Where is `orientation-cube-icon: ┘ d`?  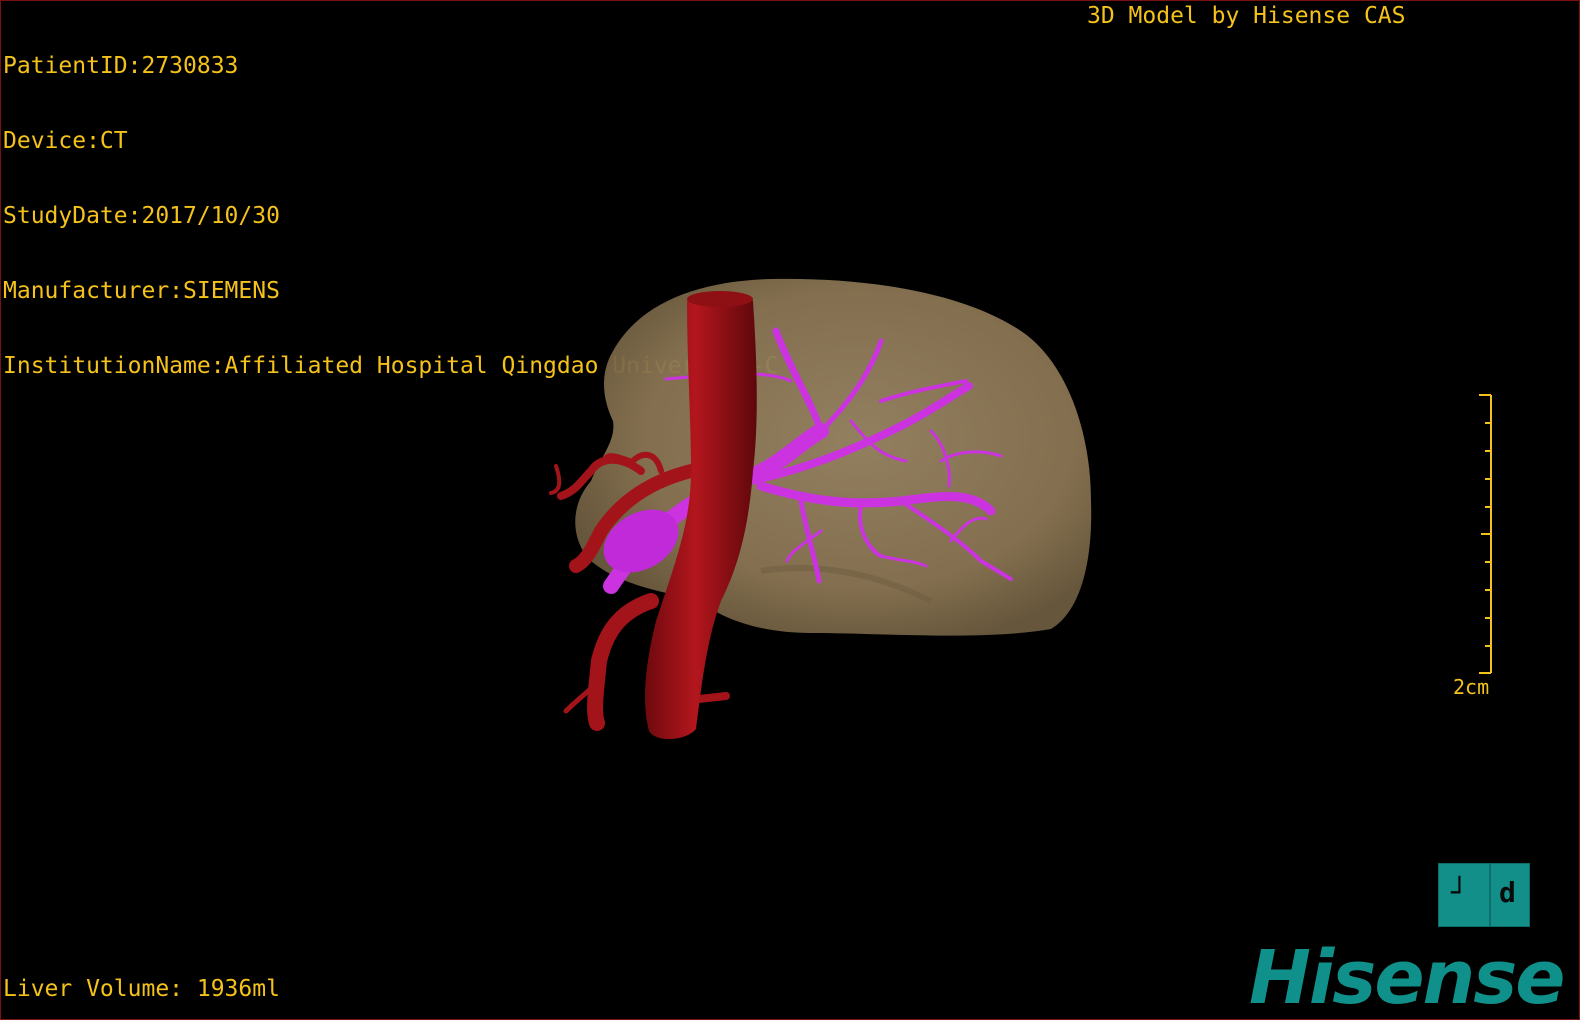
orientation-cube-icon: ┘ d is located at coordinates (1484, 895).